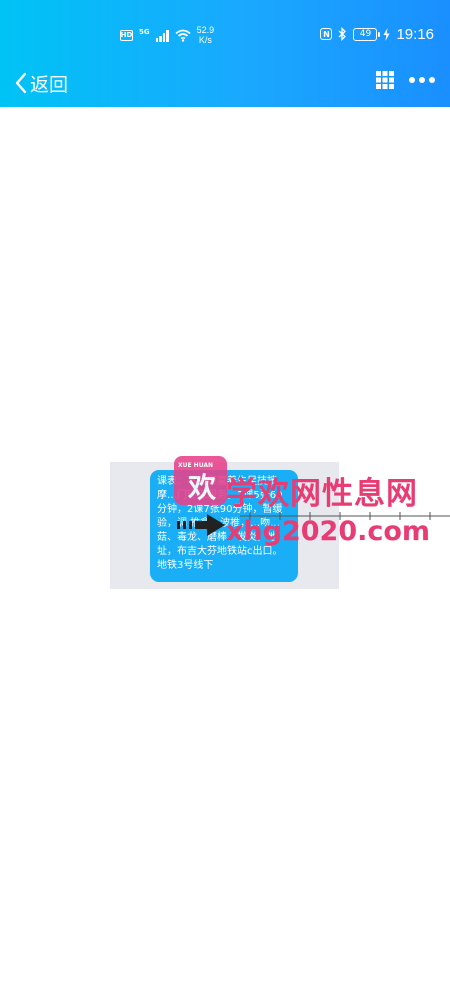 This screenshot has height=1000, width=450. I want to click on battery-level: 49, so click(365, 34).